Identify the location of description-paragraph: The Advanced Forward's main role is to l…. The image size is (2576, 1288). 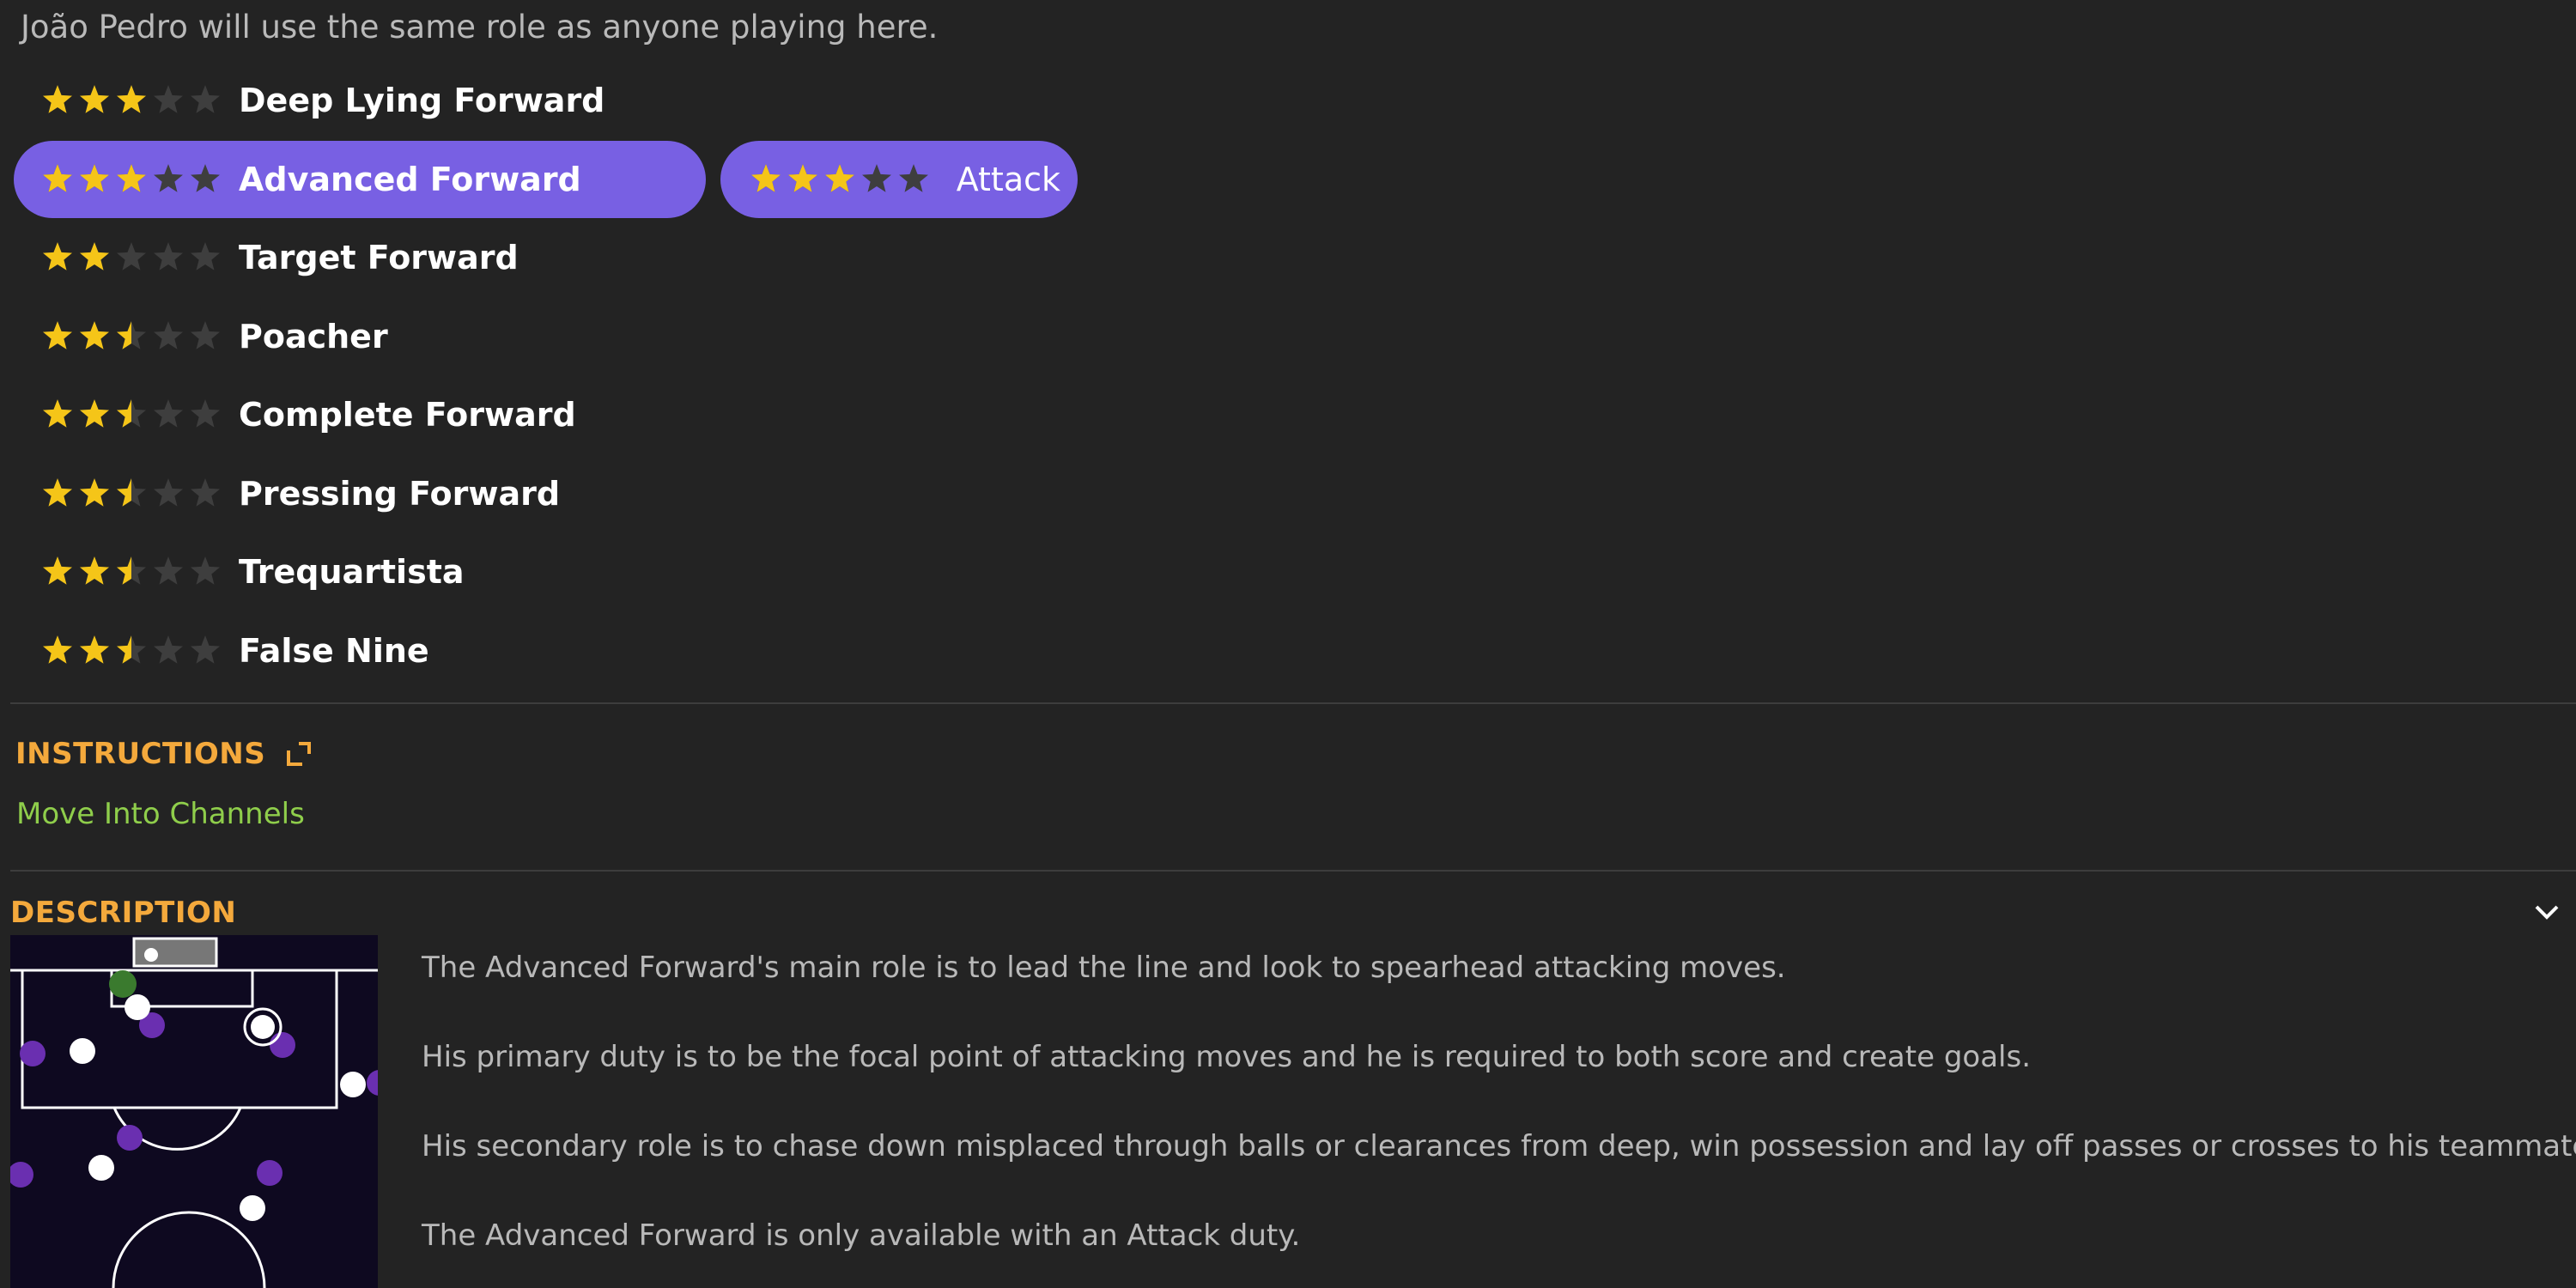
(1104, 968).